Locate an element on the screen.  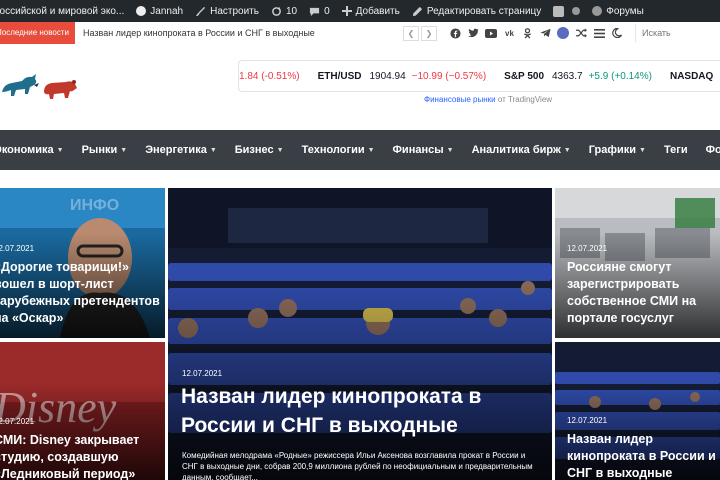
telegram-icon is located at coordinates (545, 33).